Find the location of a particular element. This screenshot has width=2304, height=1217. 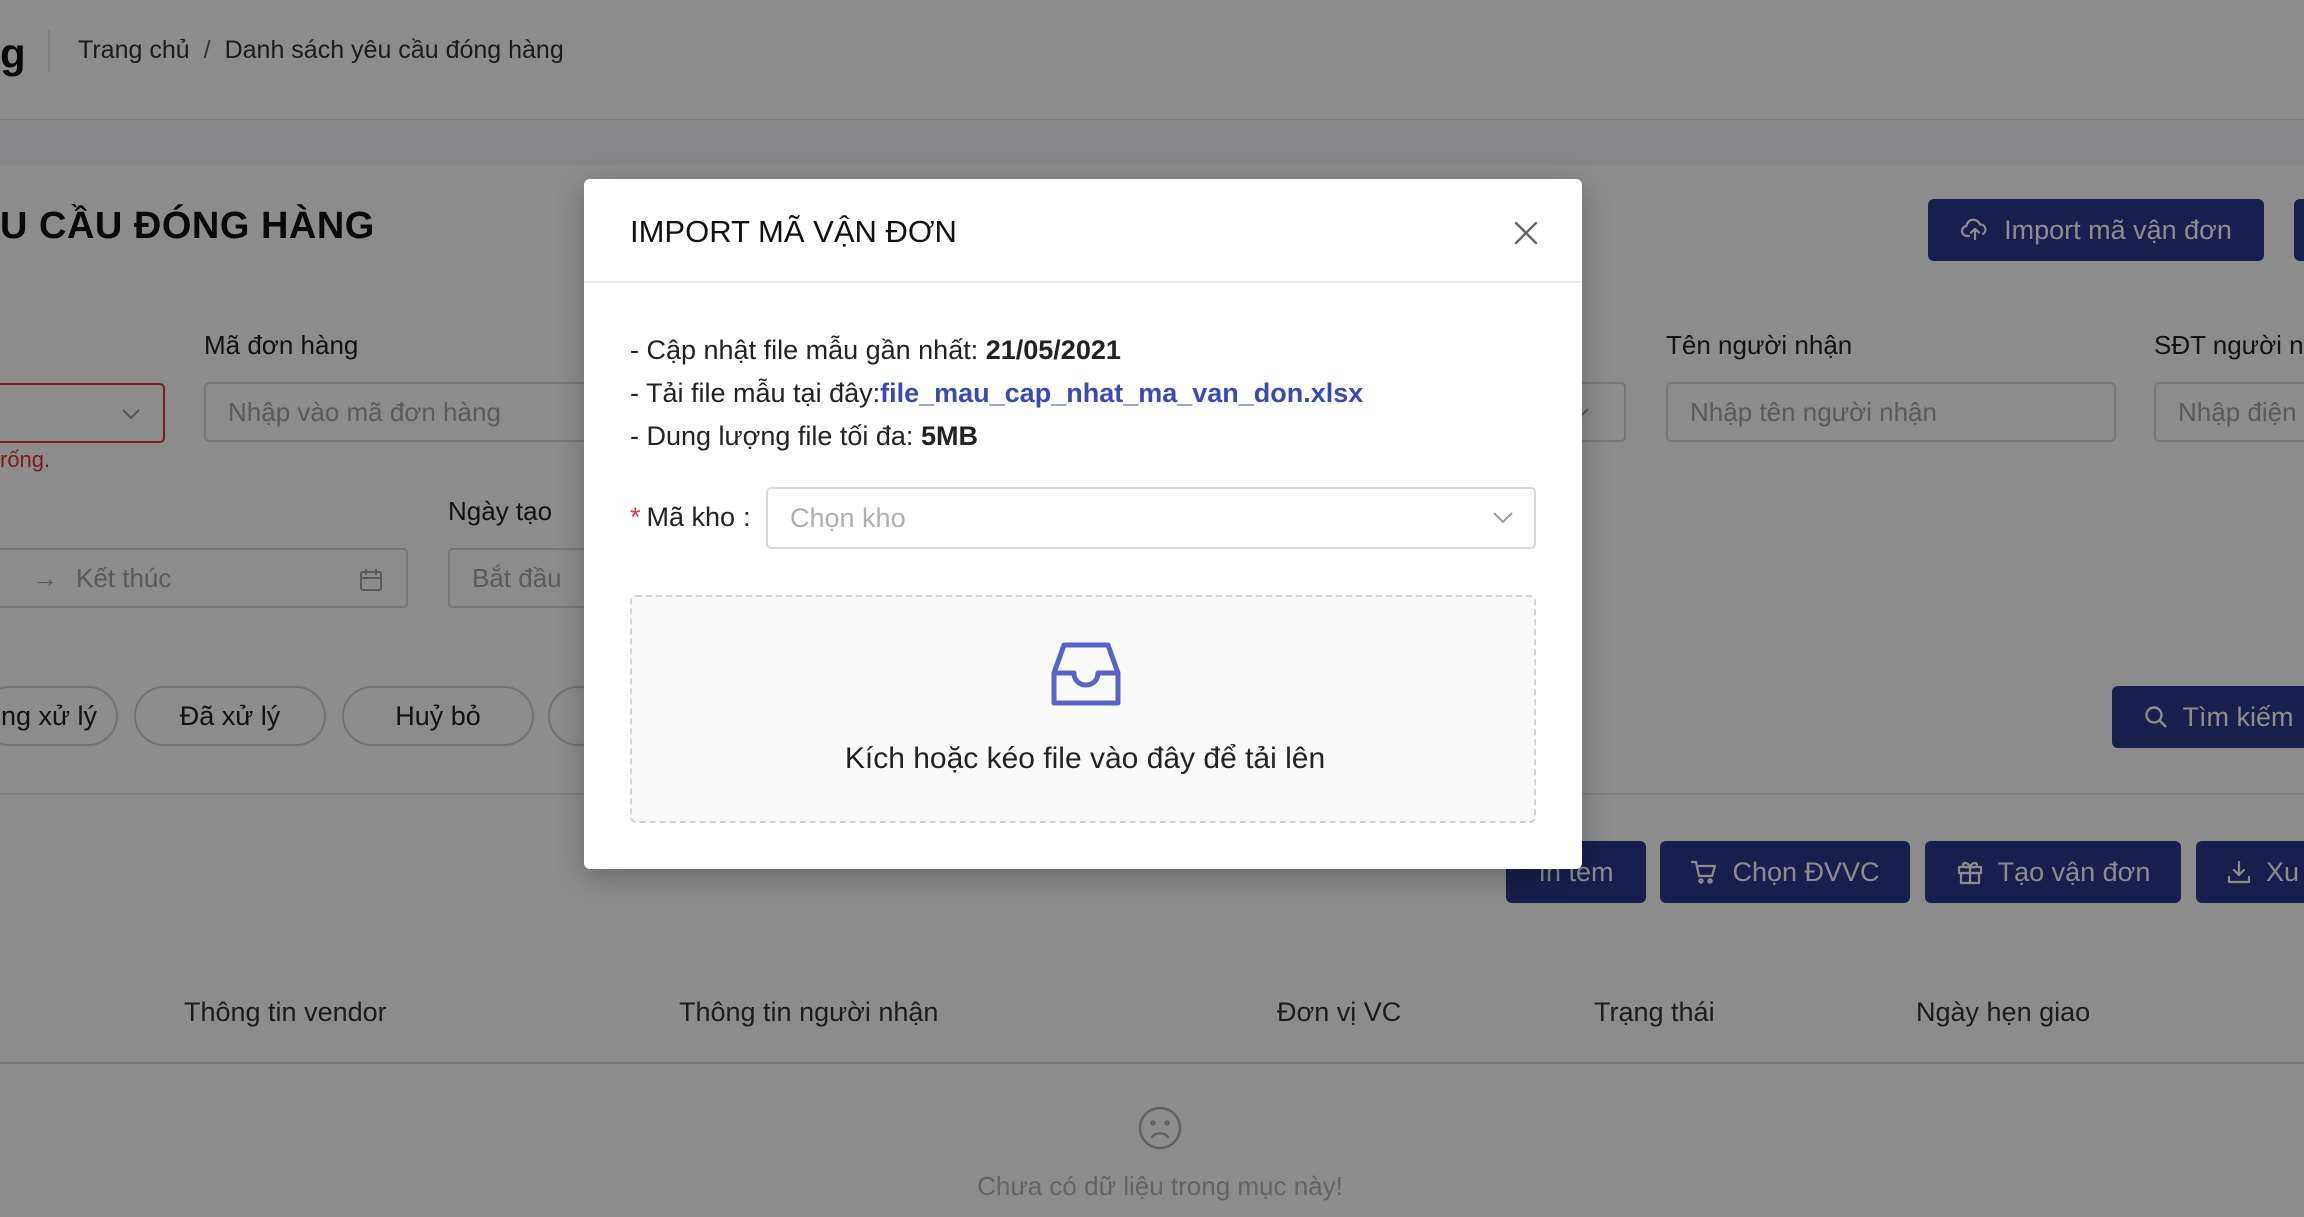

warehouse-placeholder: Chọn kho is located at coordinates (848, 517).